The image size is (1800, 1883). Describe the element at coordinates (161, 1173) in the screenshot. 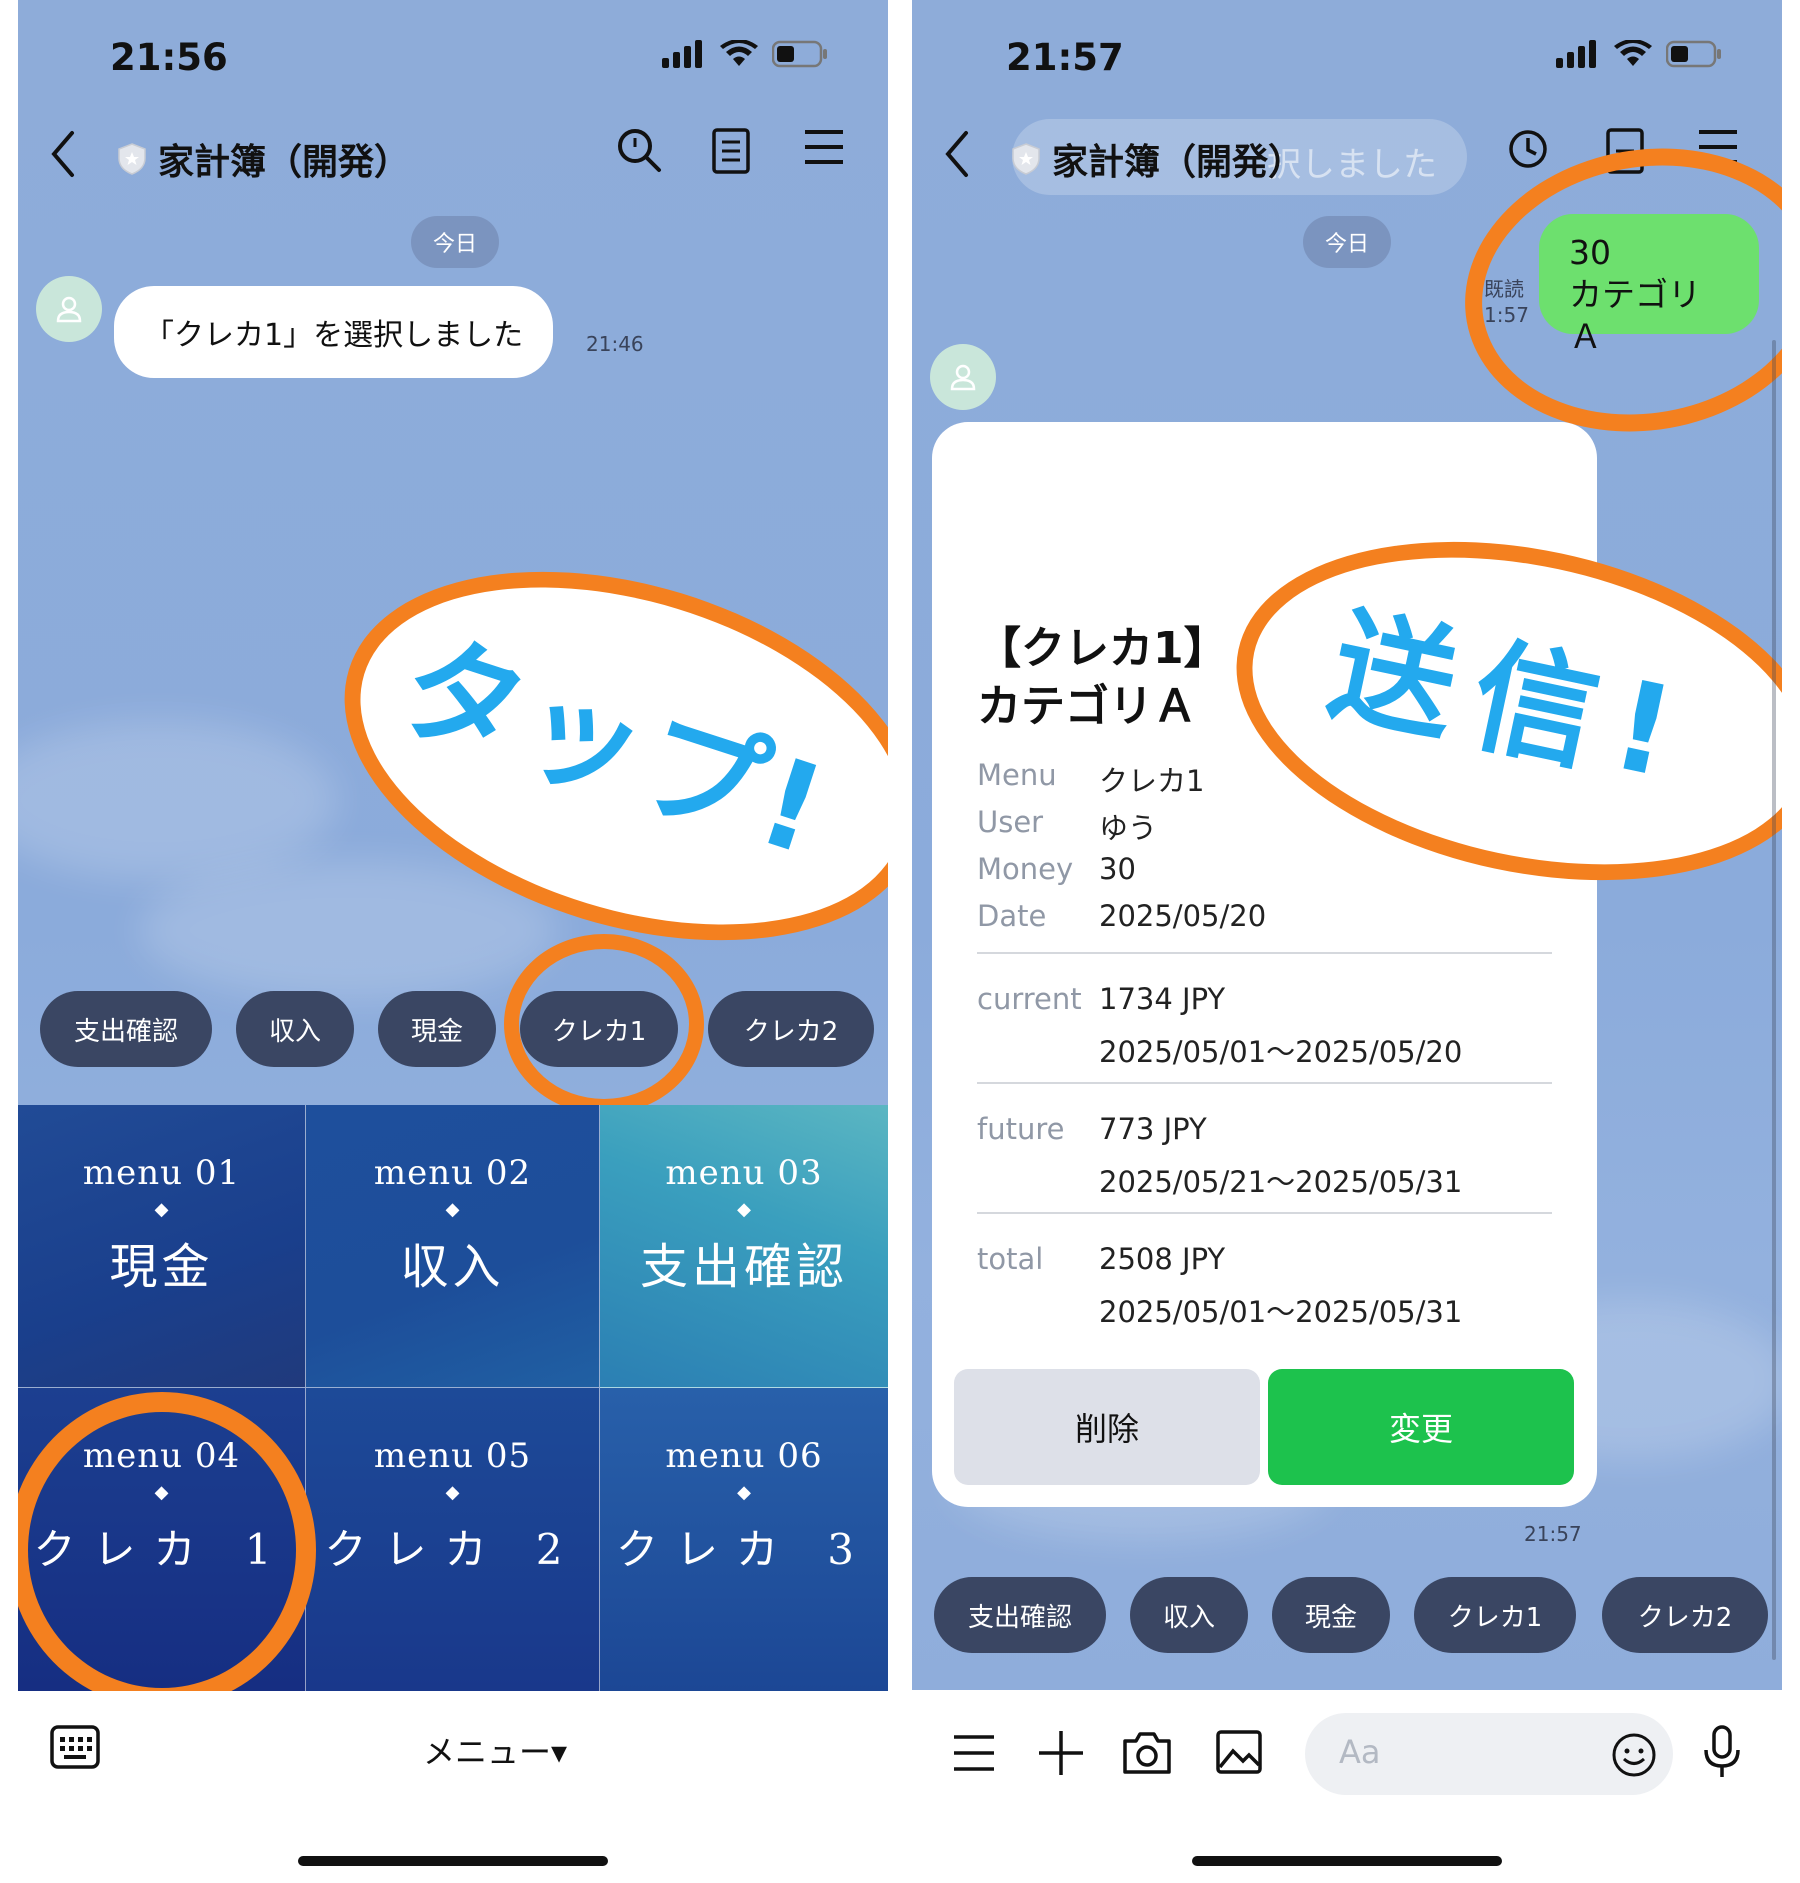

I see `rich-menu-number: menu 01` at that location.